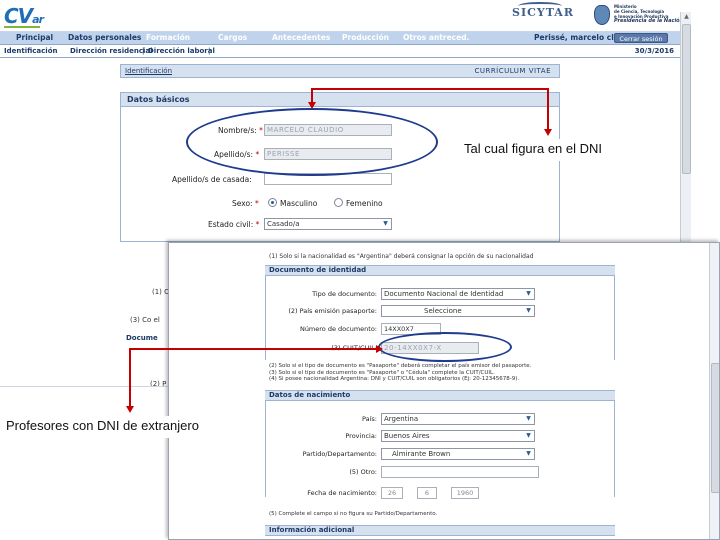 The image size is (720, 540). Describe the element at coordinates (458, 311) in the screenshot. I see `pais-pasaporte-select: Seleccione ▼` at that location.